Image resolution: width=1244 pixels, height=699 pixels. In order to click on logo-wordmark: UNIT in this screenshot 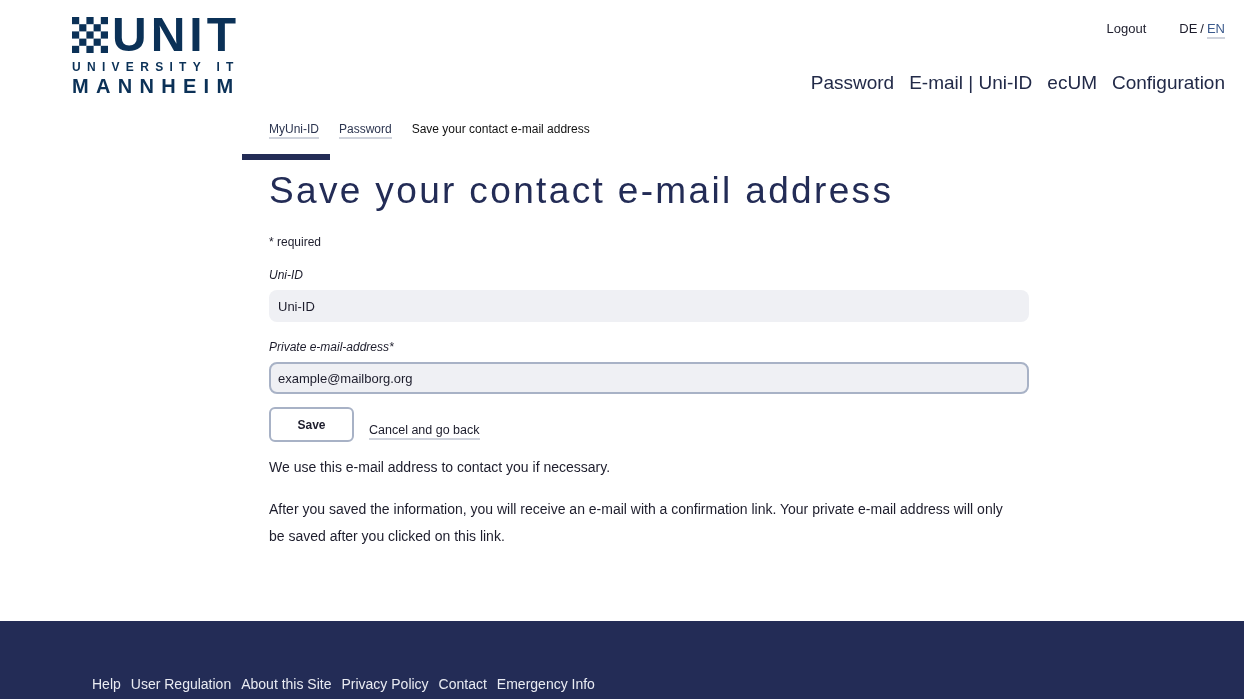, I will do `click(176, 35)`.